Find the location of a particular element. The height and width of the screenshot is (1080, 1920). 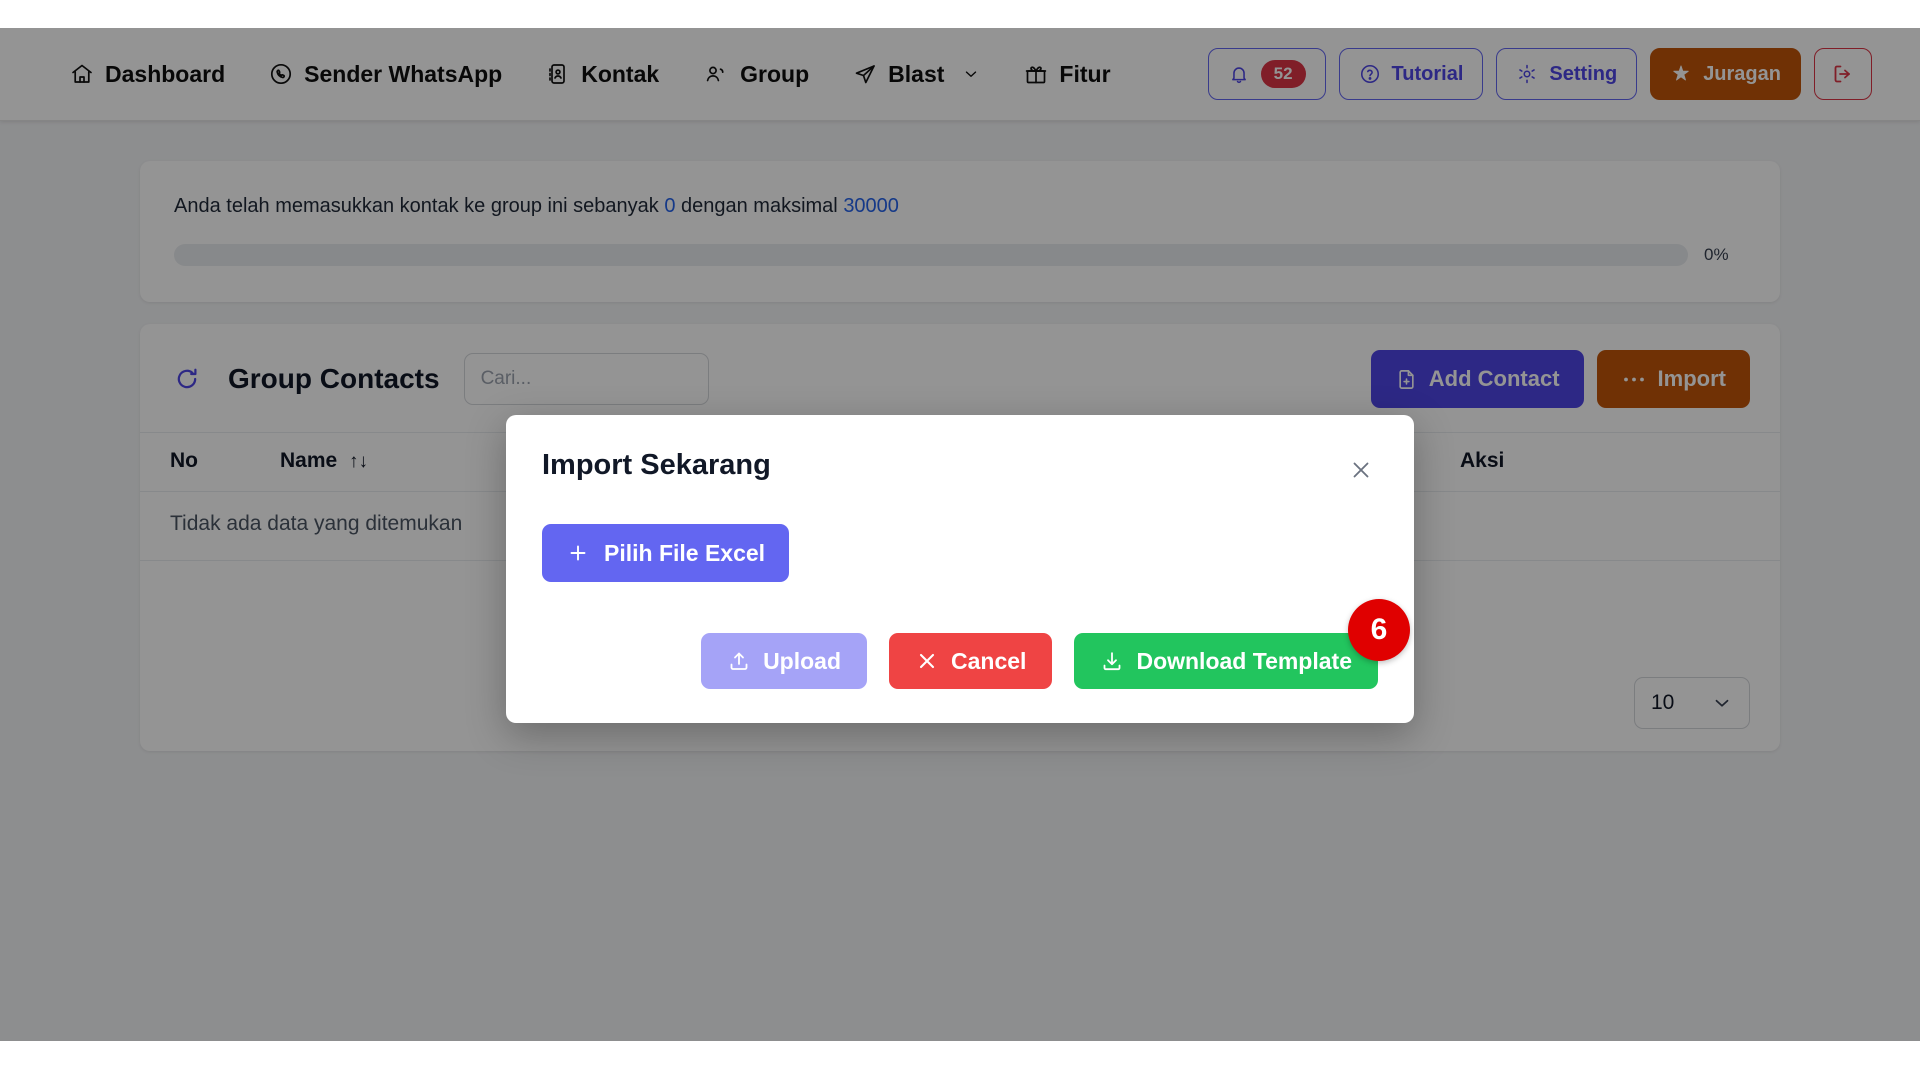

modal-header: Import Sekarang is located at coordinates (960, 468).